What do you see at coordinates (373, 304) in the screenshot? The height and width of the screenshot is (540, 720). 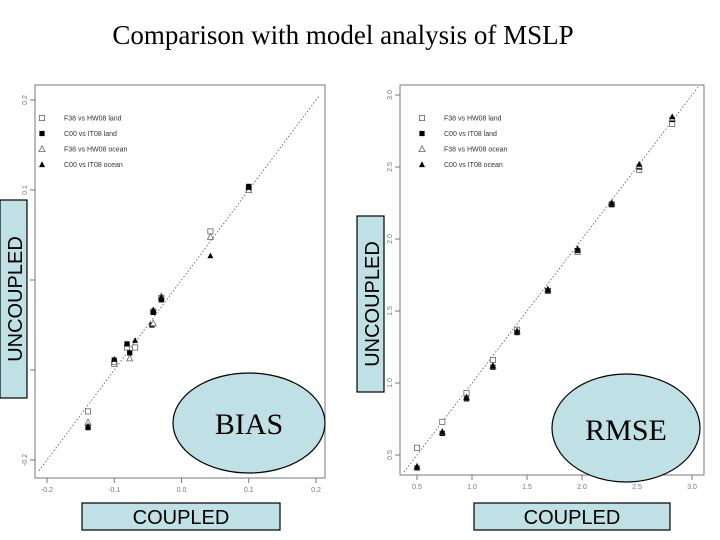 I see `rmse-ylabel: UNCOUPLED` at bounding box center [373, 304].